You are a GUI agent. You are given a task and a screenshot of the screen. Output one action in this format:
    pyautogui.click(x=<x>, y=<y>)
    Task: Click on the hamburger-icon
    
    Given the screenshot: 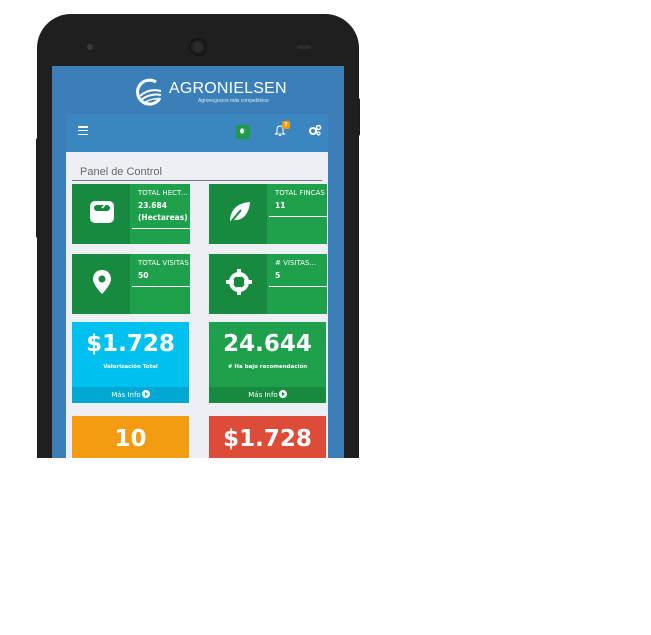 What is the action you would take?
    pyautogui.click(x=83, y=132)
    